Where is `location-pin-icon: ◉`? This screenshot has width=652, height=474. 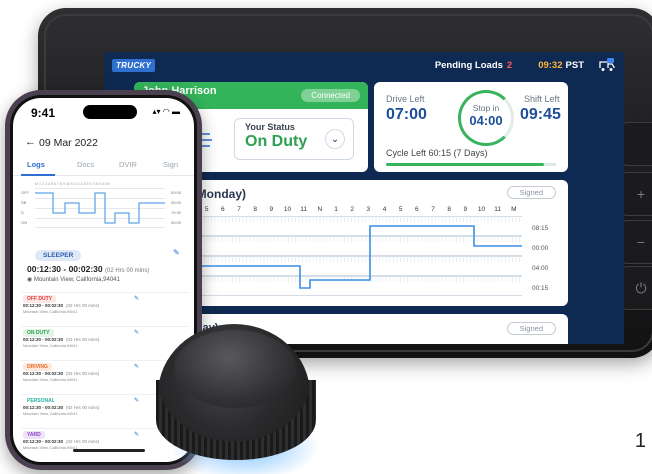
location-pin-icon: ◉ is located at coordinates (30, 280).